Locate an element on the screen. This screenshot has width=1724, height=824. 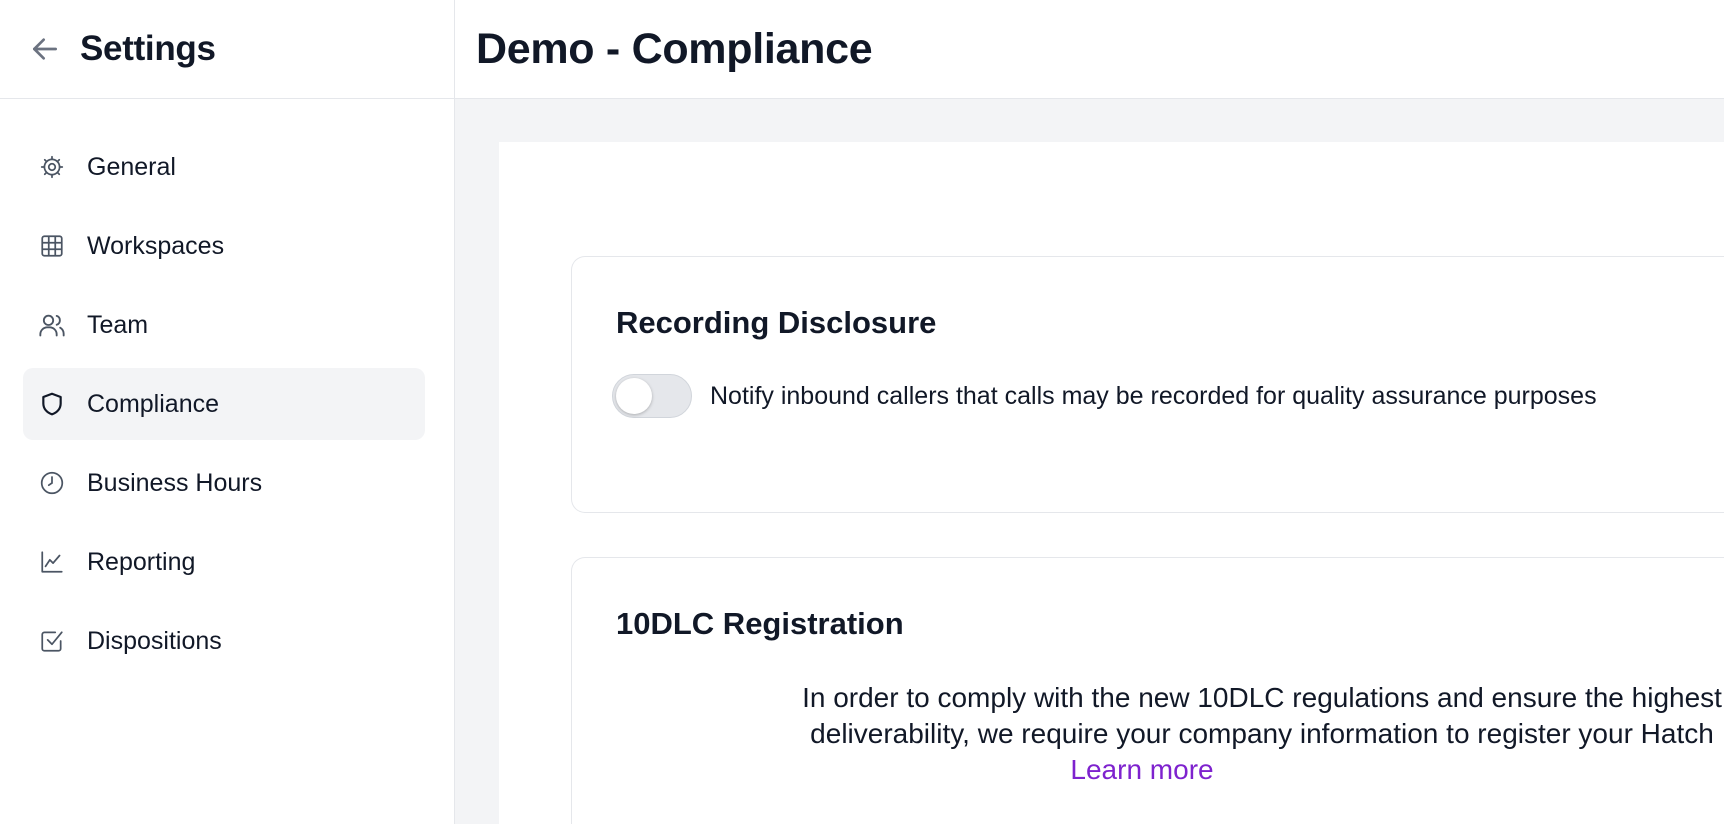
page-title: Demo - Compliance is located at coordinates (674, 48).